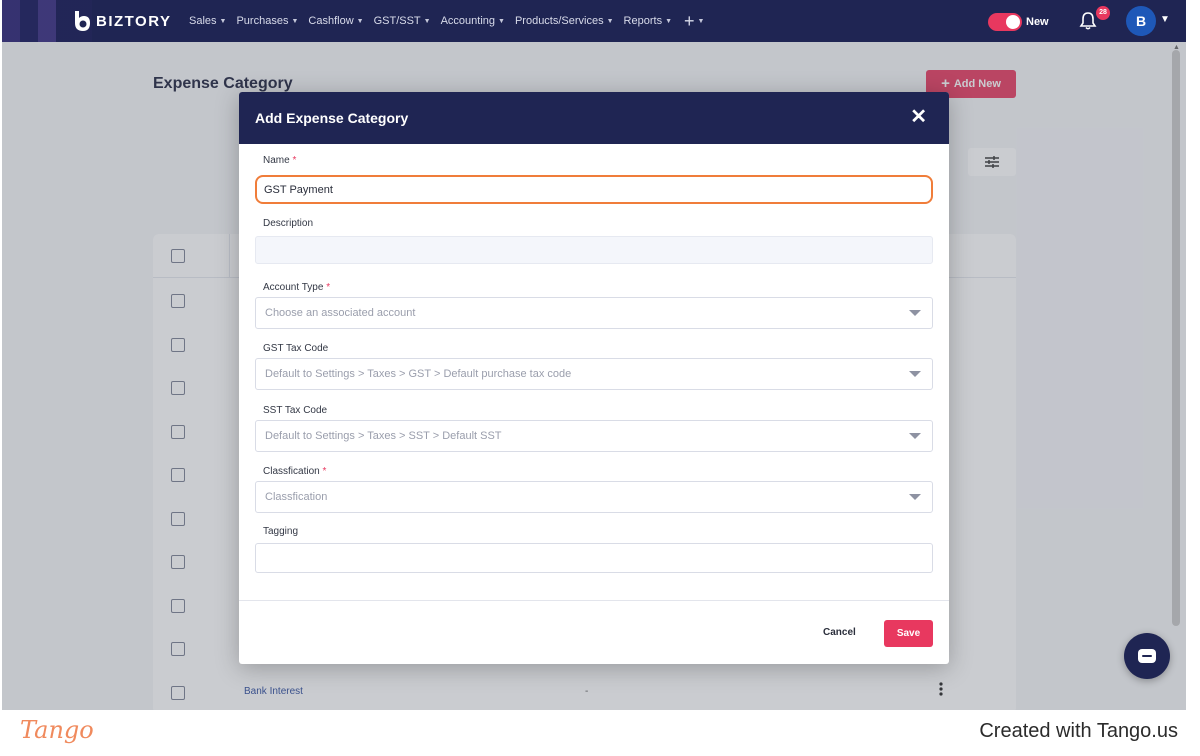  Describe the element at coordinates (203, 21) in the screenshot. I see `nav-item-label: Sales` at that location.